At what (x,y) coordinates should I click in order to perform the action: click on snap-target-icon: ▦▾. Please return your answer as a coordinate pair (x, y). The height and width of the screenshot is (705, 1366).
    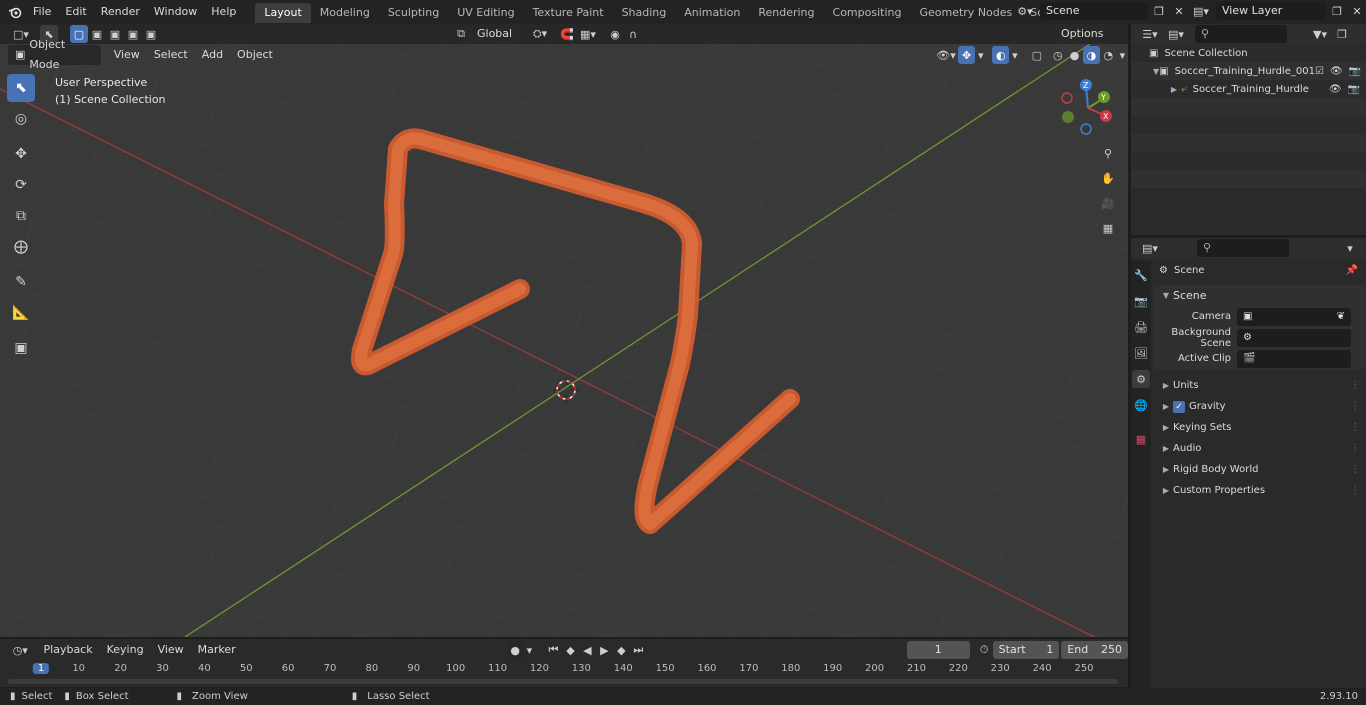
    Looking at the image, I should click on (588, 34).